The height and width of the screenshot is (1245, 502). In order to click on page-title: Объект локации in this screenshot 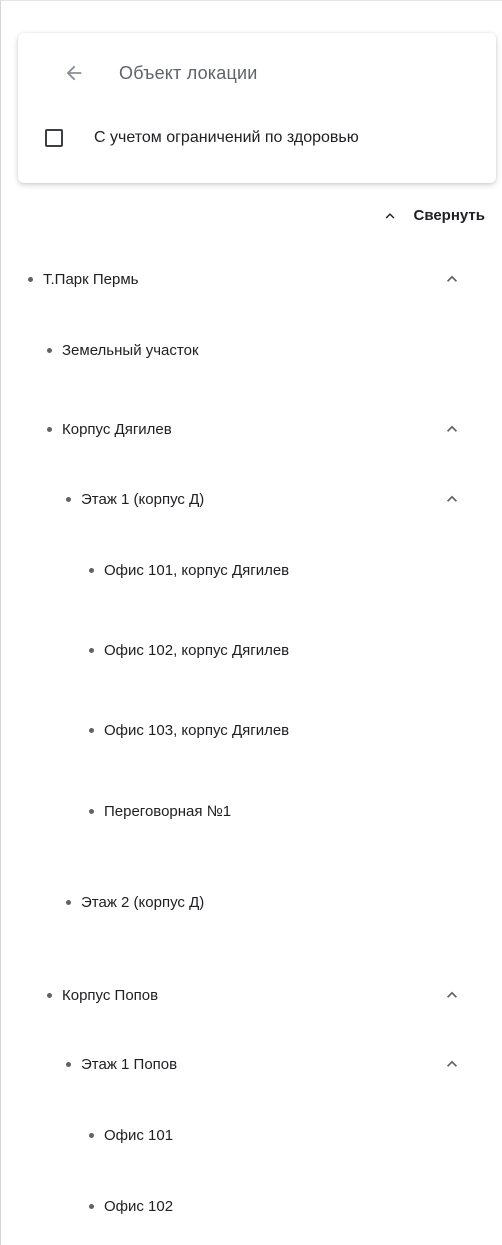, I will do `click(188, 73)`.